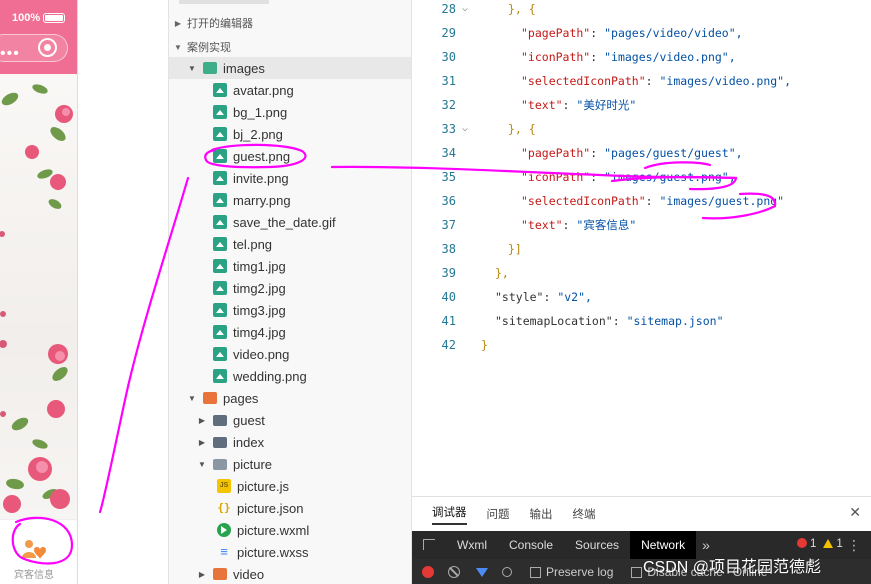  Describe the element at coordinates (34, 573) in the screenshot. I see `guest-tab-label: 宾客信息` at that location.